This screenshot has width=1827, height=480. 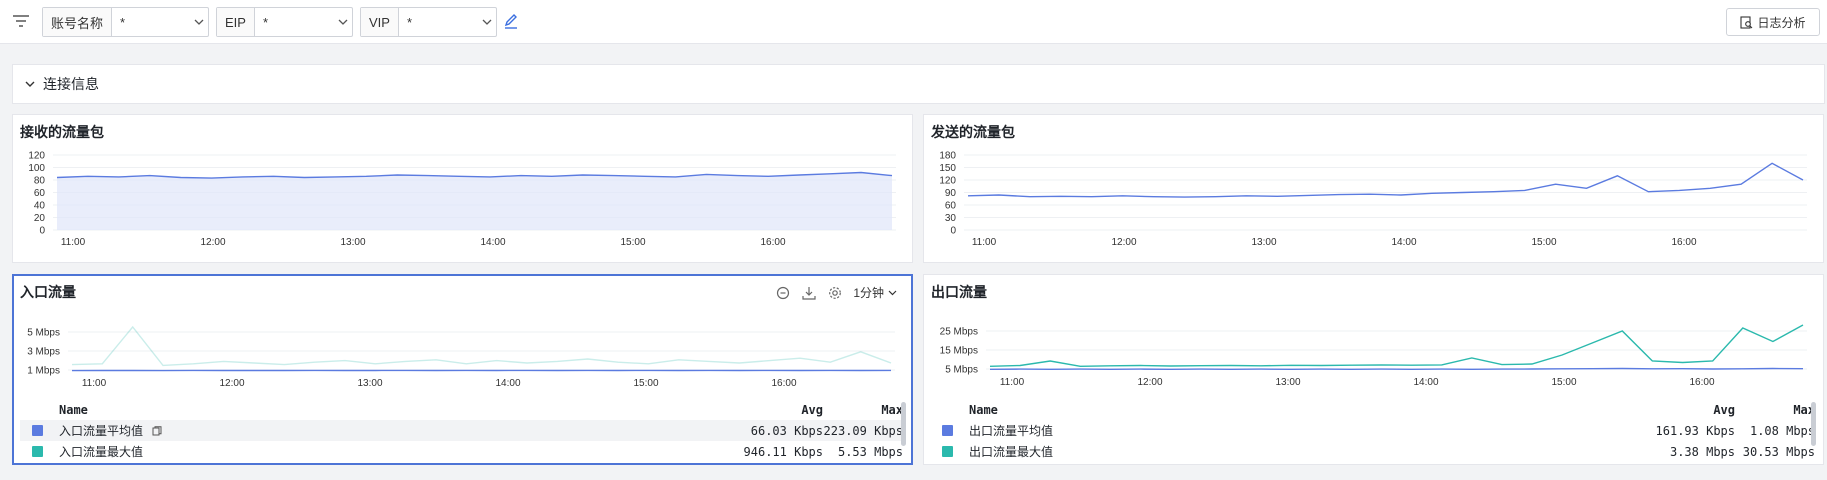 What do you see at coordinates (1778, 451) in the screenshot?
I see `series-max: 30.53 Mbps` at bounding box center [1778, 451].